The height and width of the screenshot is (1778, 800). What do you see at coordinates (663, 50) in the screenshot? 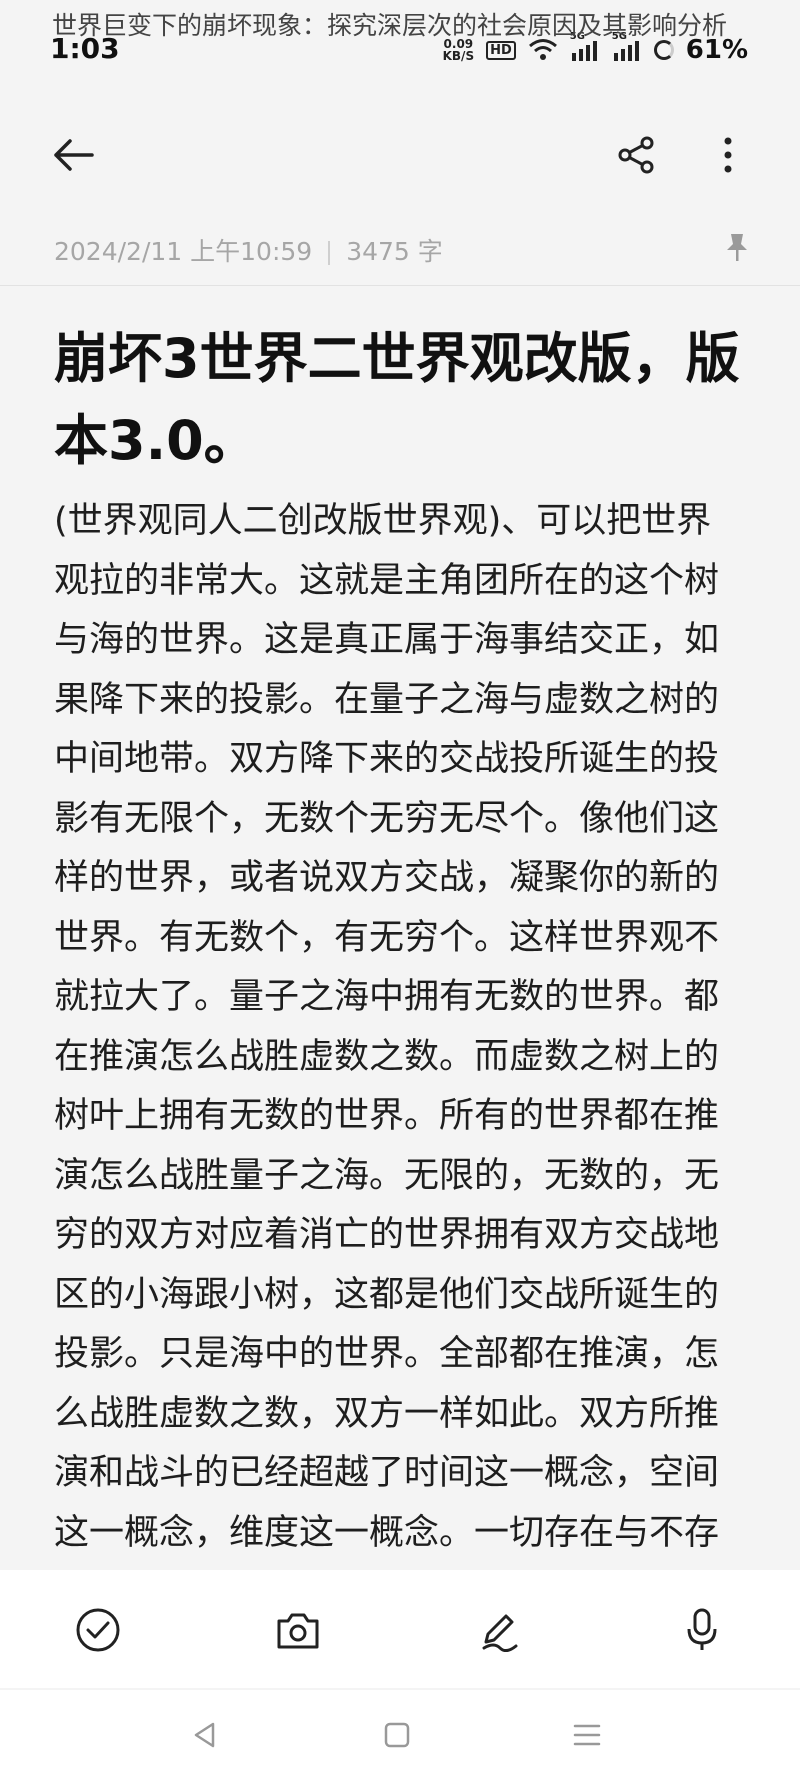
I see `battery-icon` at bounding box center [663, 50].